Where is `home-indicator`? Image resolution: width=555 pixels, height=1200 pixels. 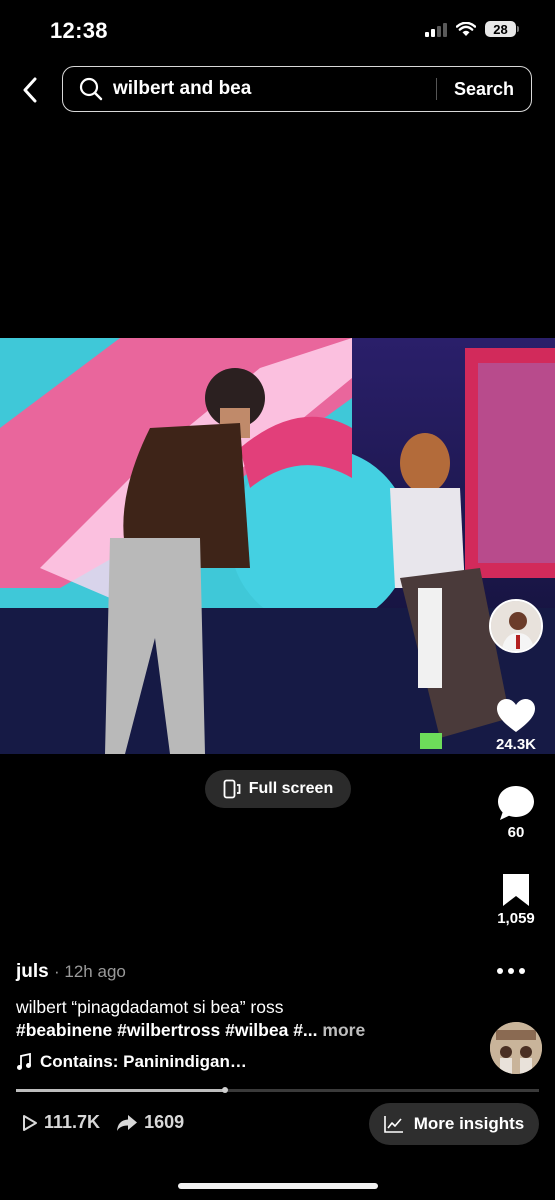
home-indicator is located at coordinates (278, 1186).